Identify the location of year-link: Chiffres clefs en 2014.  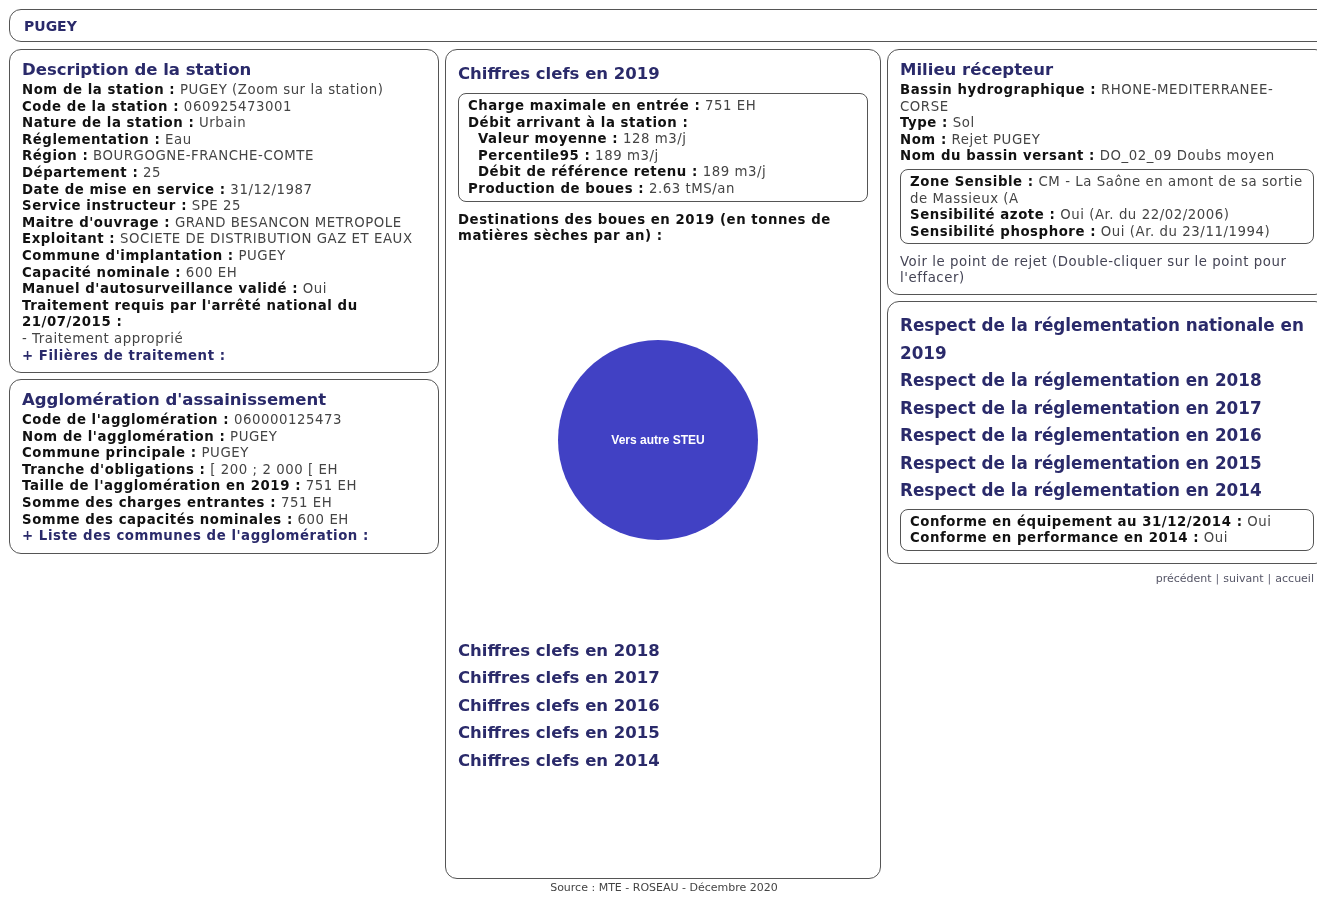
(663, 760).